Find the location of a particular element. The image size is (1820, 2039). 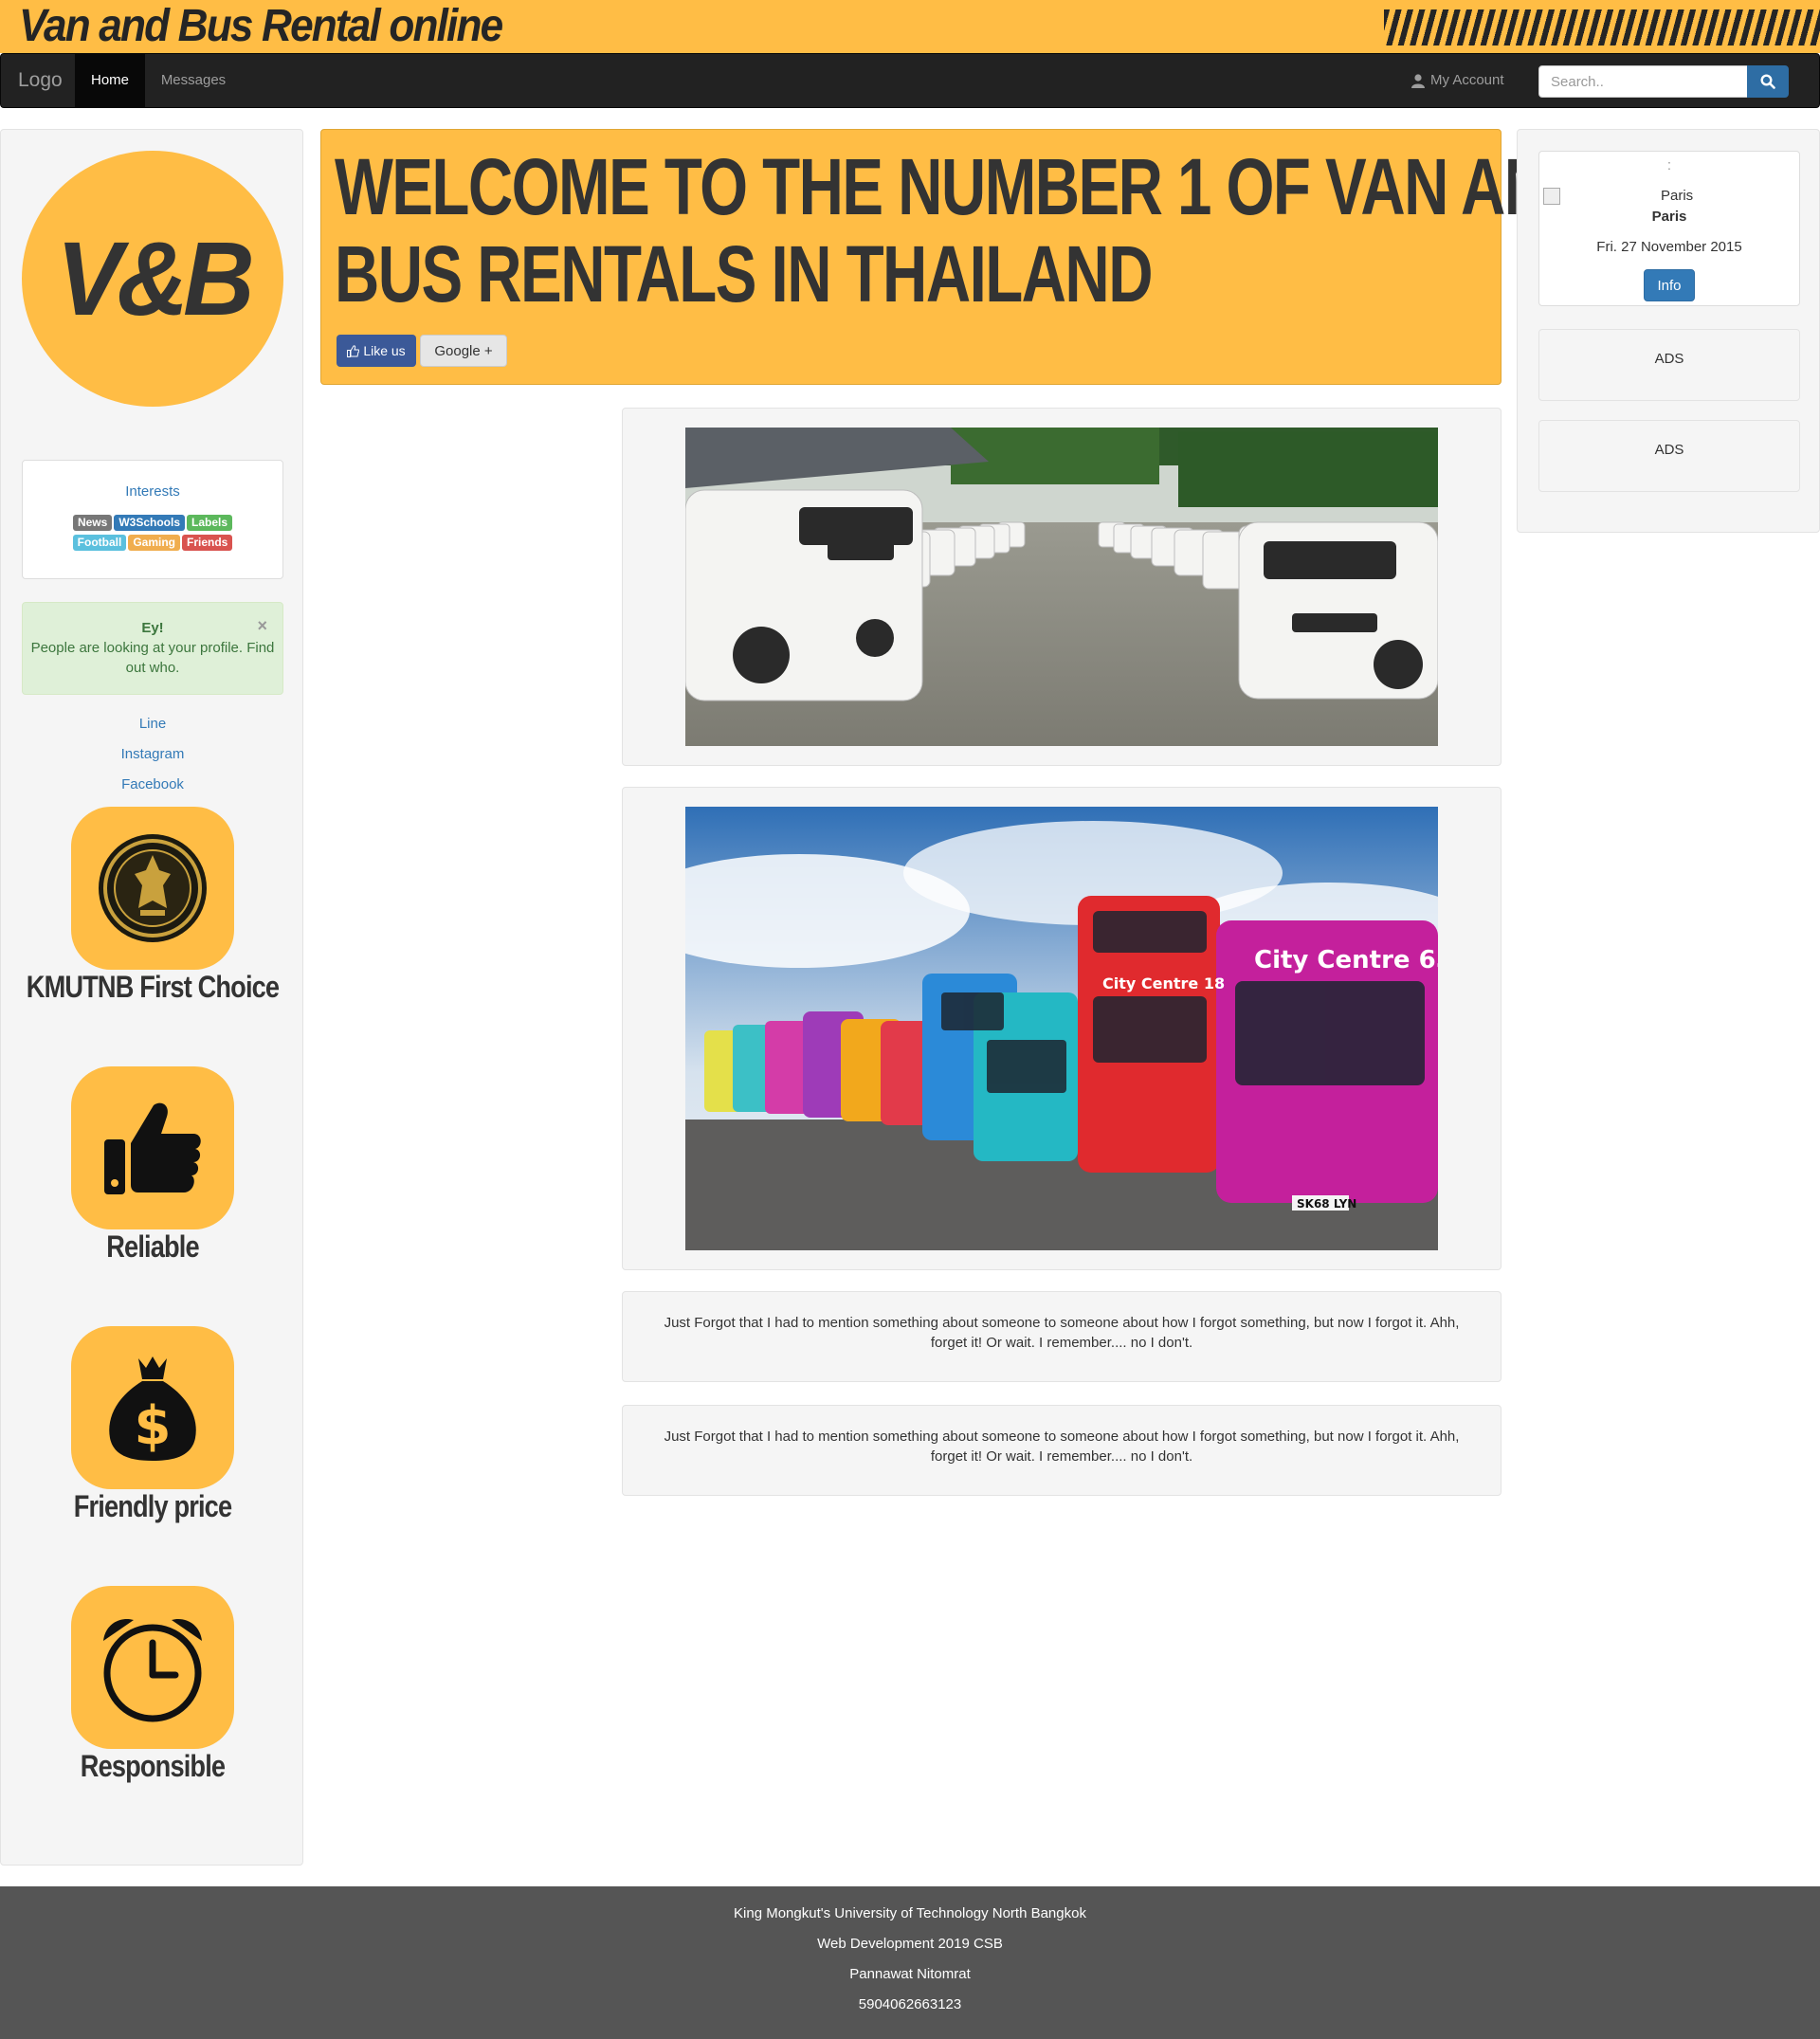

top-banner: Van and Bus Rental online is located at coordinates (910, 26).